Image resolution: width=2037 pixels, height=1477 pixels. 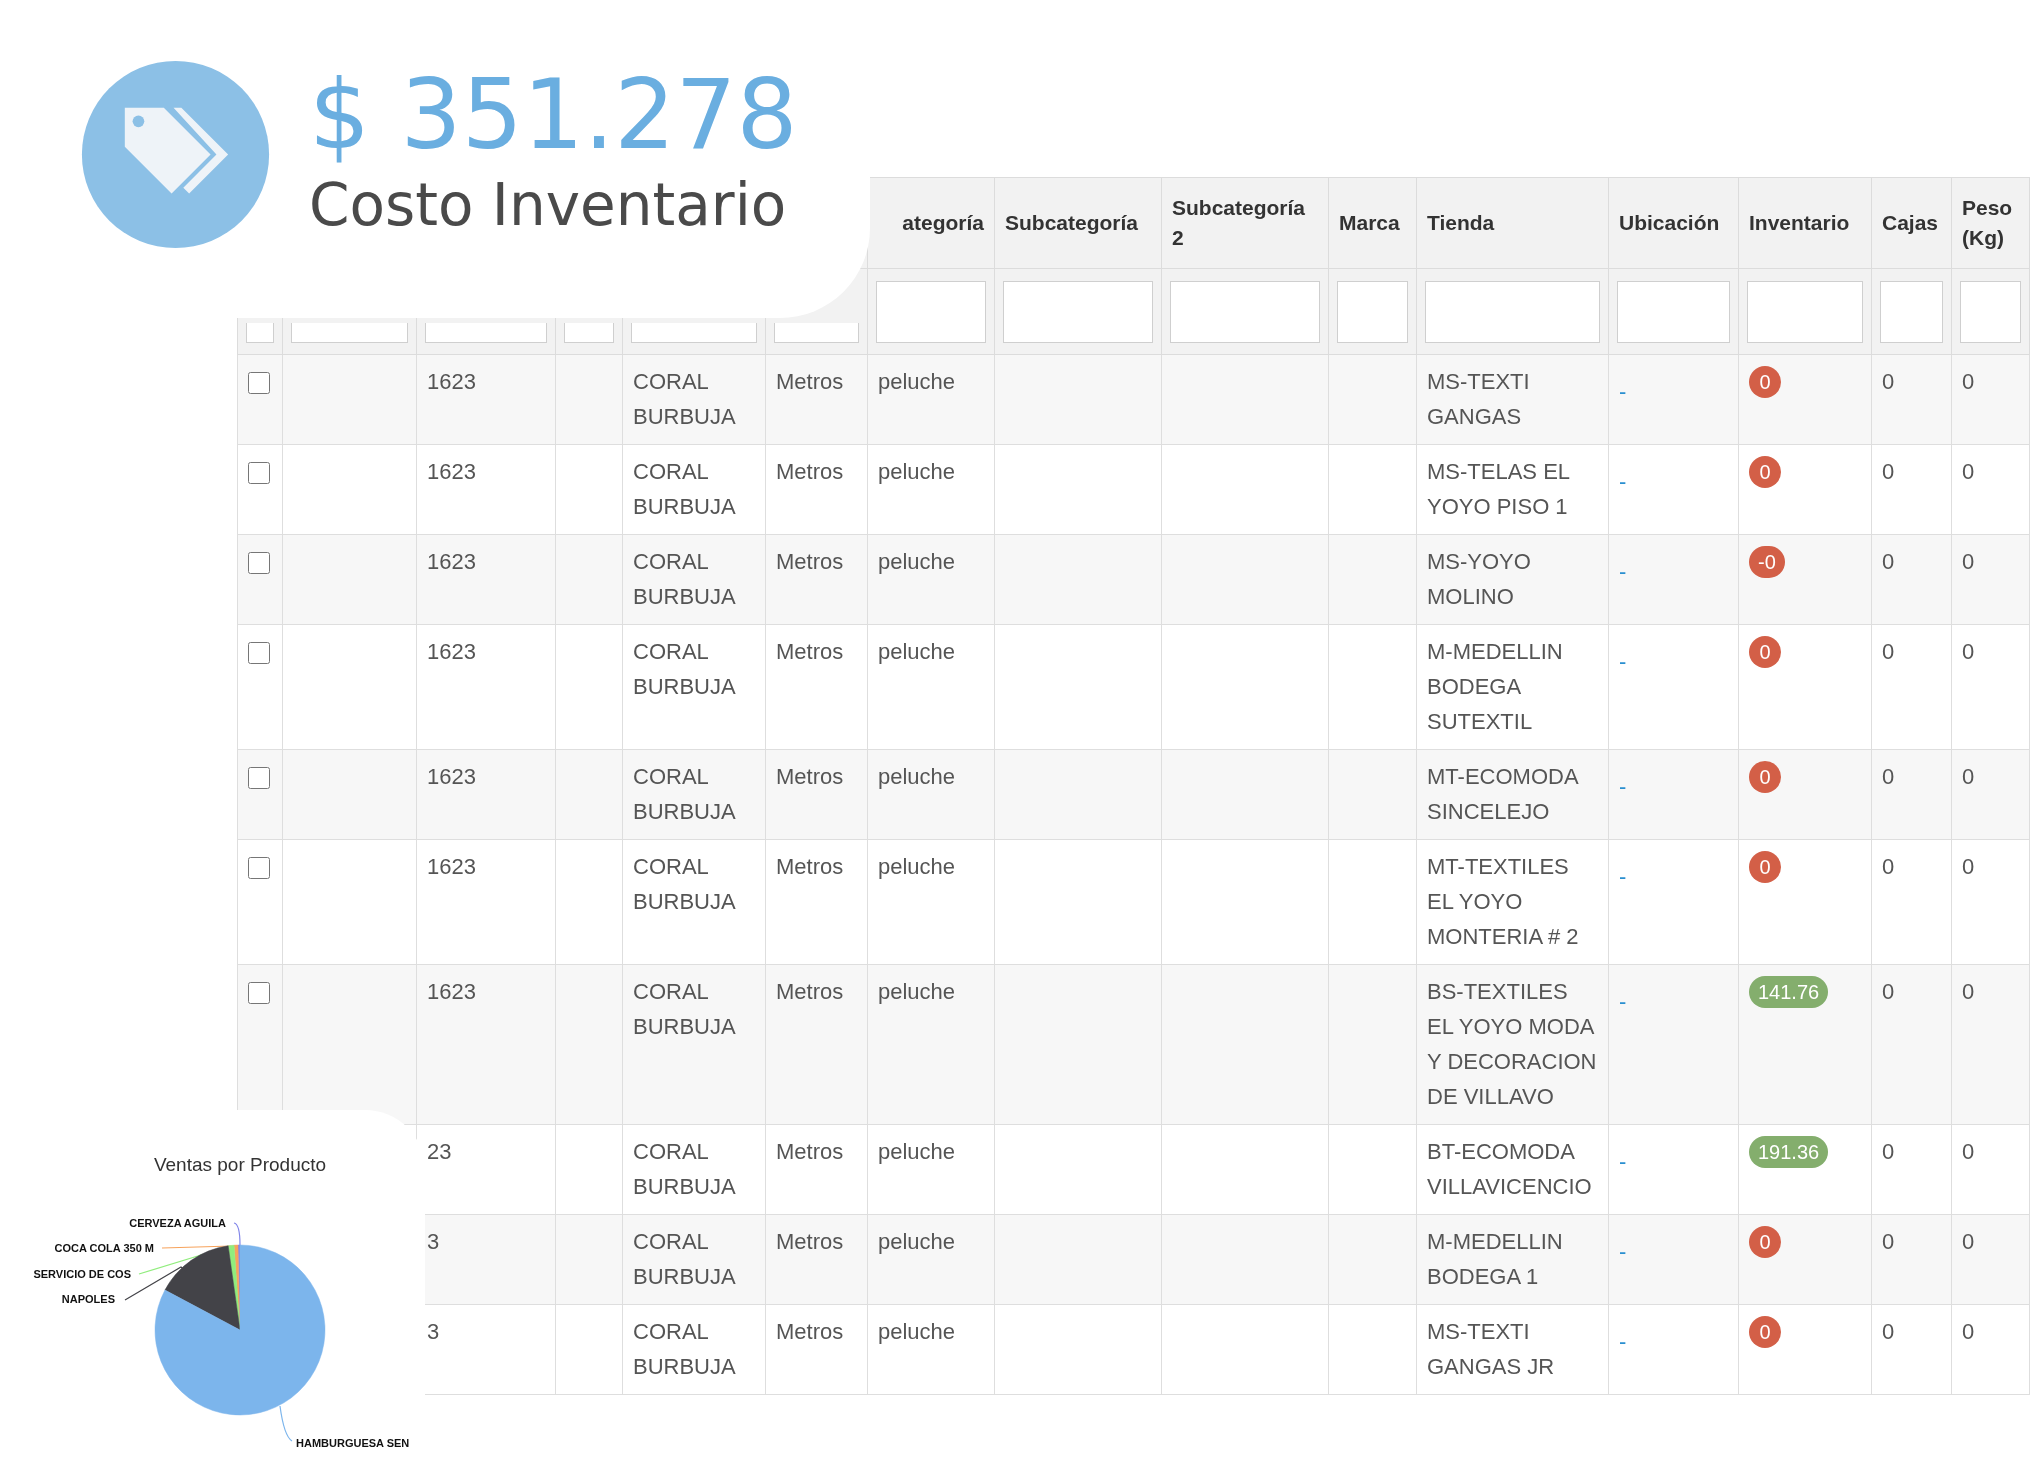 I want to click on slice-label: COCA COLA 350 M, so click(x=104, y=1248).